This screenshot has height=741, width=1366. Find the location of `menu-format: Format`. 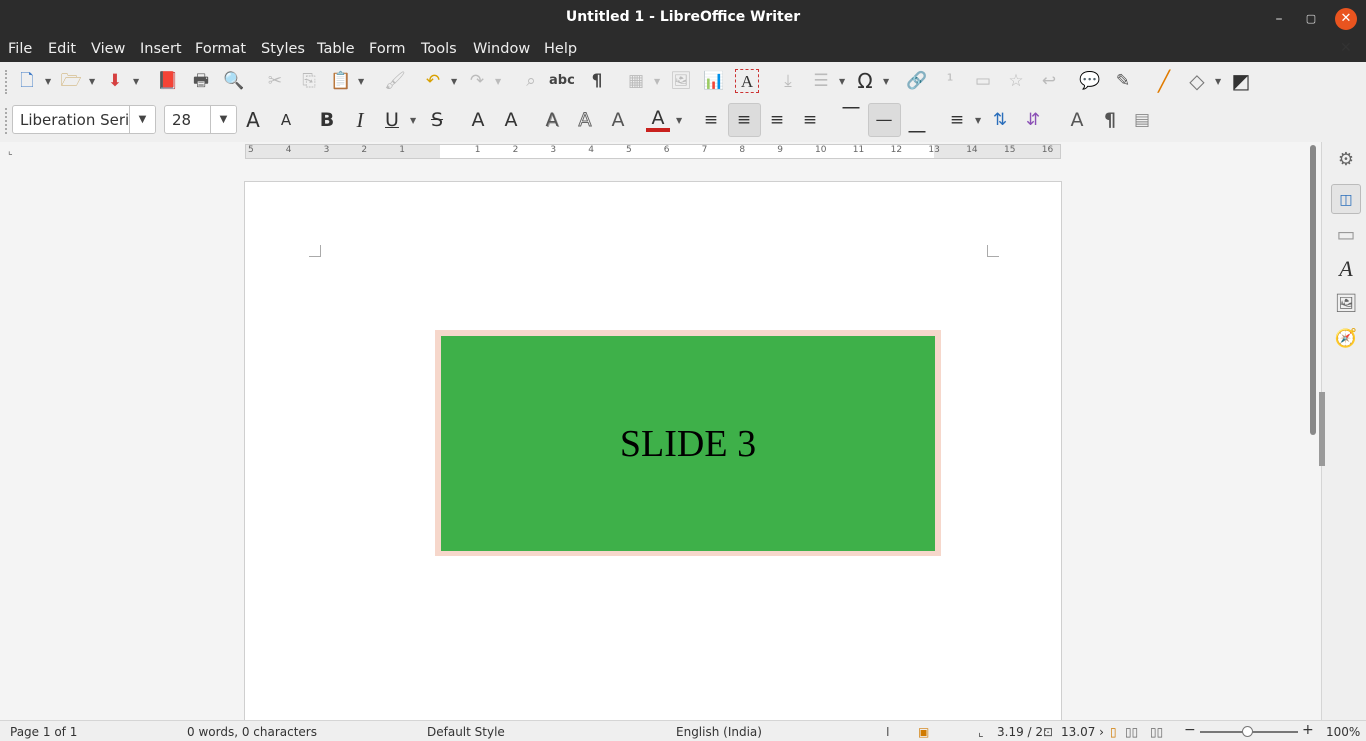

menu-format: Format is located at coordinates (220, 49).